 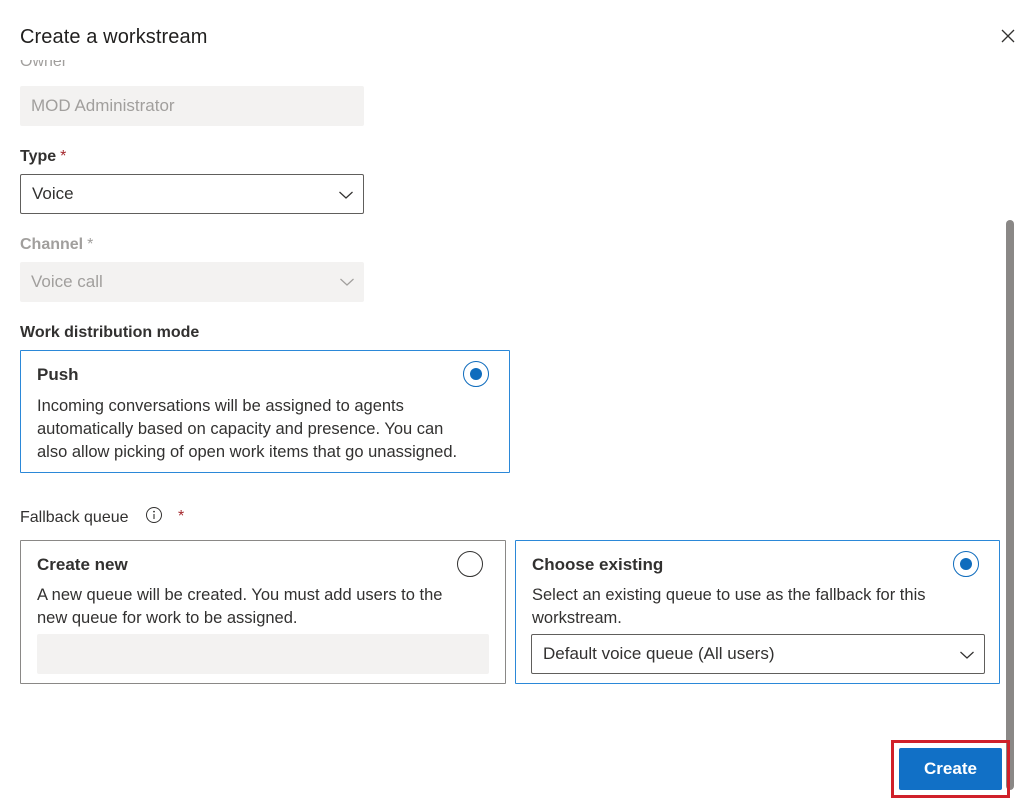 What do you see at coordinates (598, 564) in the screenshot?
I see `choose-existing-title: Choose existing` at bounding box center [598, 564].